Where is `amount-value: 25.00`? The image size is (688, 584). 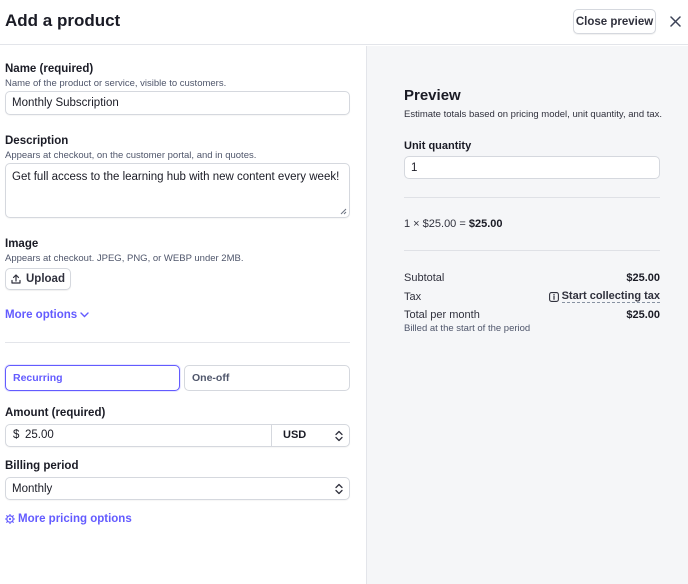
amount-value: 25.00 is located at coordinates (39, 435).